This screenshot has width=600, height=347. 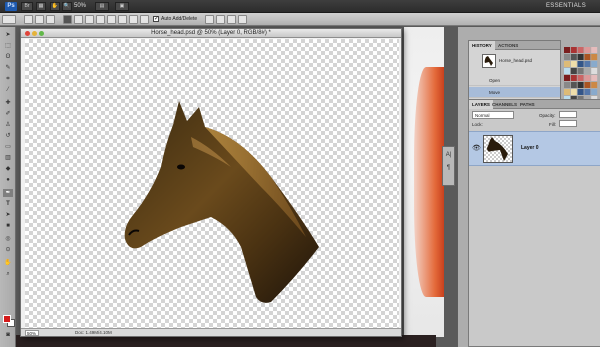 What do you see at coordinates (100, 19) in the screenshot?
I see `rounded-rectangle-icon` at bounding box center [100, 19].